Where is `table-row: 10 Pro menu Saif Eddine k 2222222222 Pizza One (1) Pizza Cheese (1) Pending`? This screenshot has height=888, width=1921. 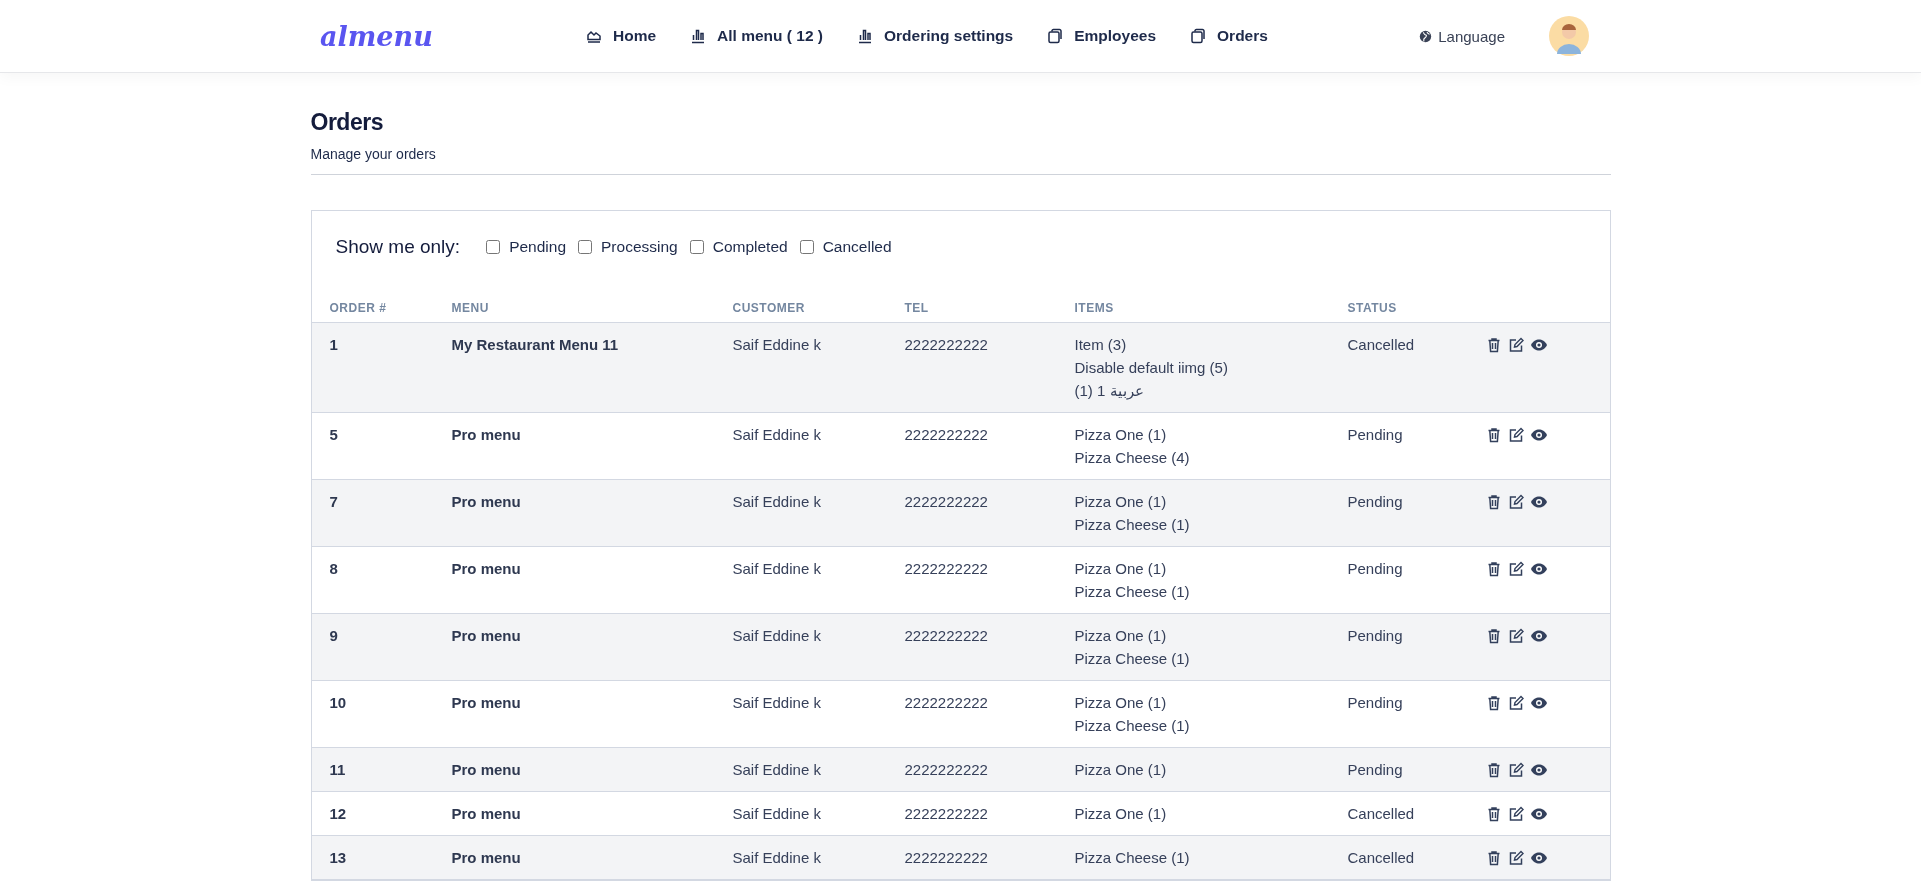
table-row: 10 Pro menu Saif Eddine k 2222222222 Pizza One (1) Pizza Cheese (1) Pending is located at coordinates (960, 714).